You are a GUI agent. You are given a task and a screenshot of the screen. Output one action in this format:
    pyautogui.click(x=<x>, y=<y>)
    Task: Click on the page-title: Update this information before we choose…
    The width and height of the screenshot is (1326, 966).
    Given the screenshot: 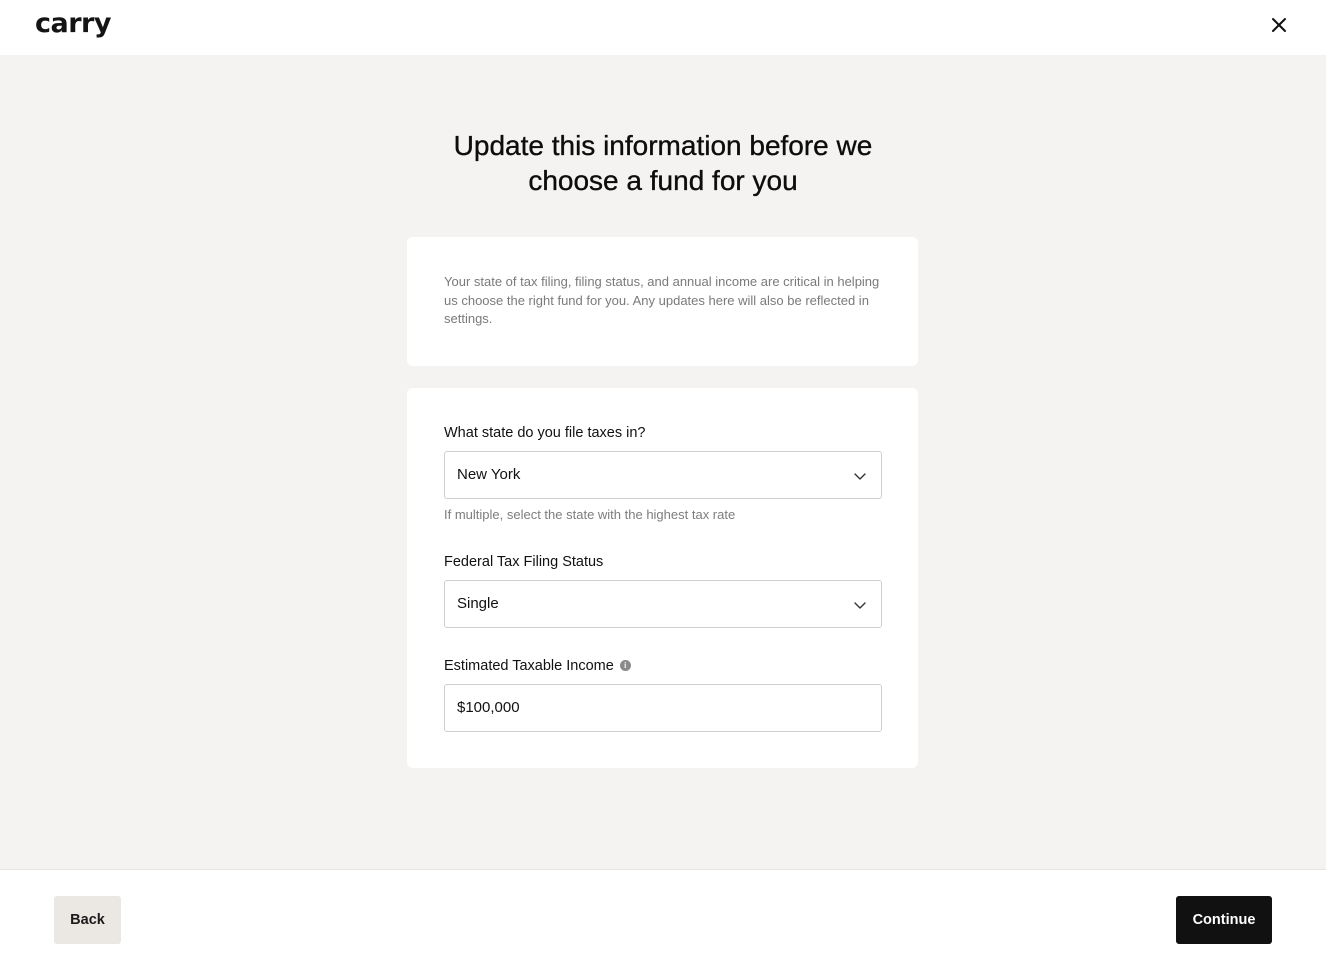 What is the action you would take?
    pyautogui.click(x=663, y=163)
    